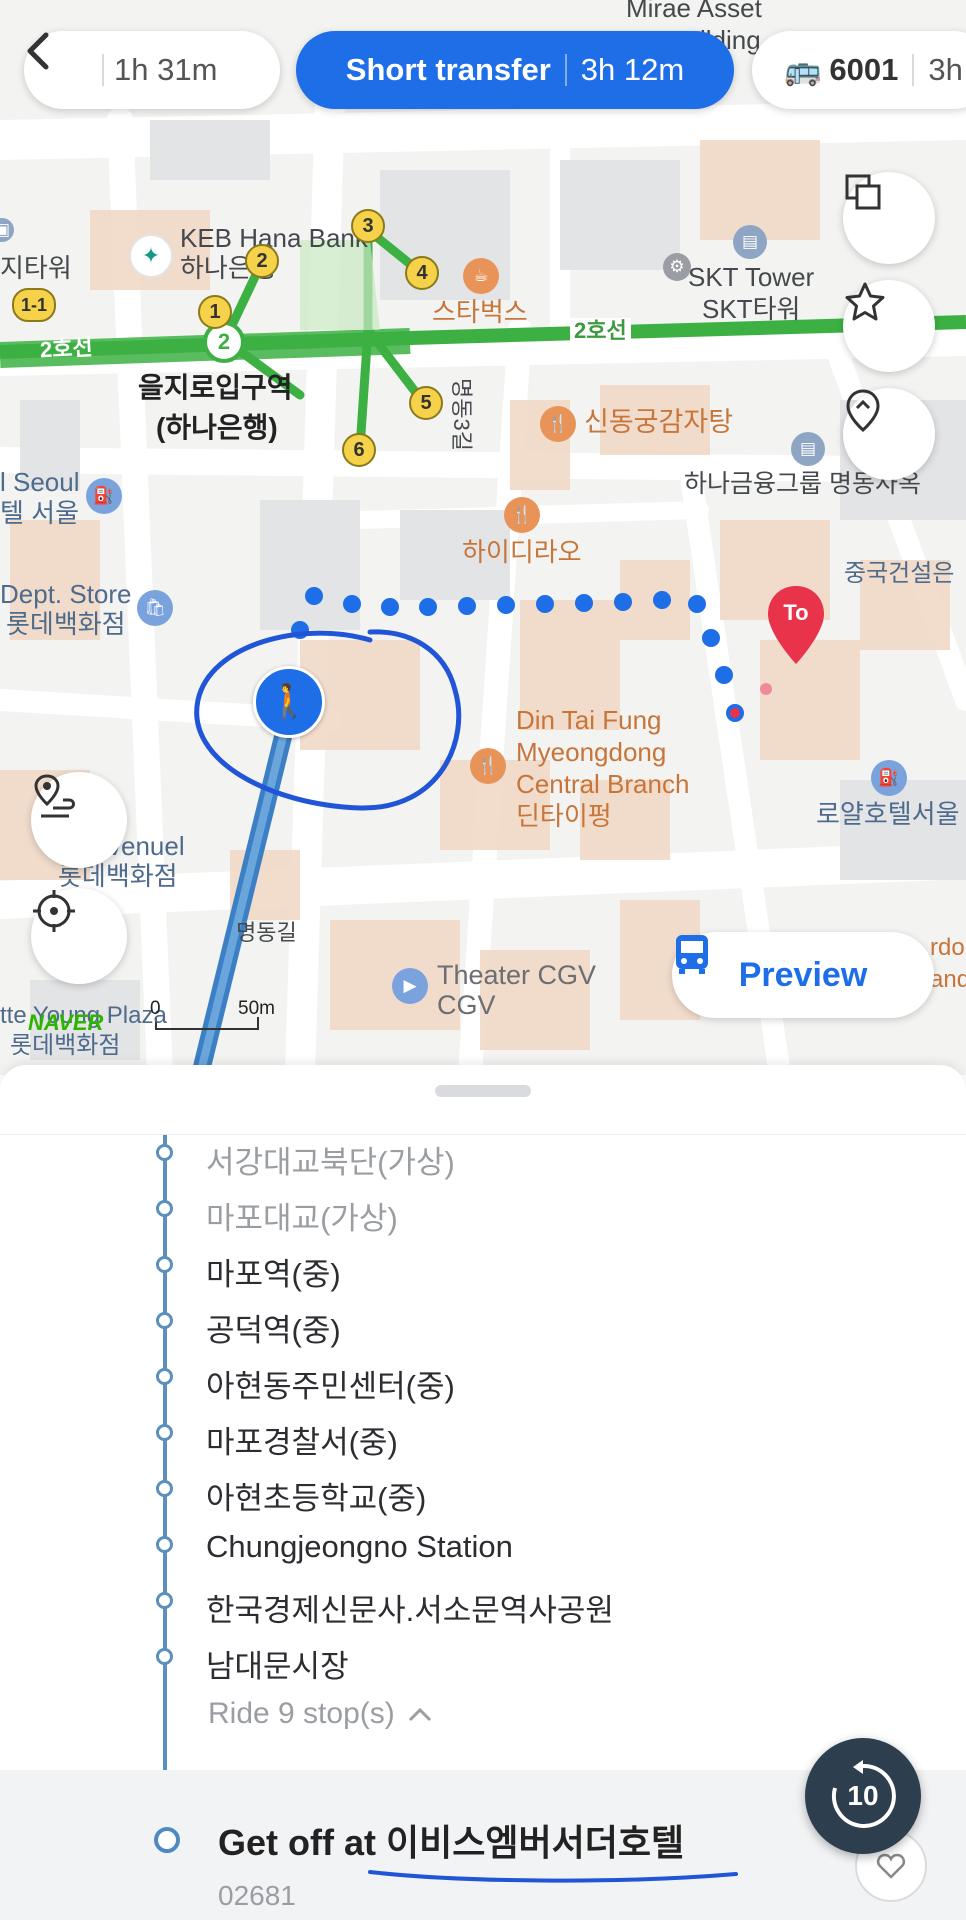 The width and height of the screenshot is (966, 1920). What do you see at coordinates (889, 326) in the screenshot?
I see `favorite-button` at bounding box center [889, 326].